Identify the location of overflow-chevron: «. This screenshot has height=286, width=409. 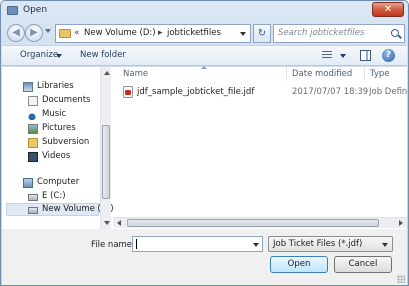
(77, 33).